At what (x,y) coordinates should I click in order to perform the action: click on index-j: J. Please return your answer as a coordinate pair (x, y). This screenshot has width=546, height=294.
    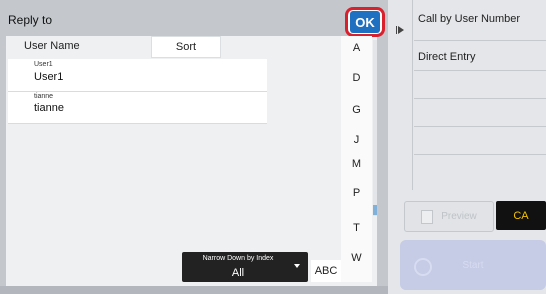
    Looking at the image, I should click on (356, 140).